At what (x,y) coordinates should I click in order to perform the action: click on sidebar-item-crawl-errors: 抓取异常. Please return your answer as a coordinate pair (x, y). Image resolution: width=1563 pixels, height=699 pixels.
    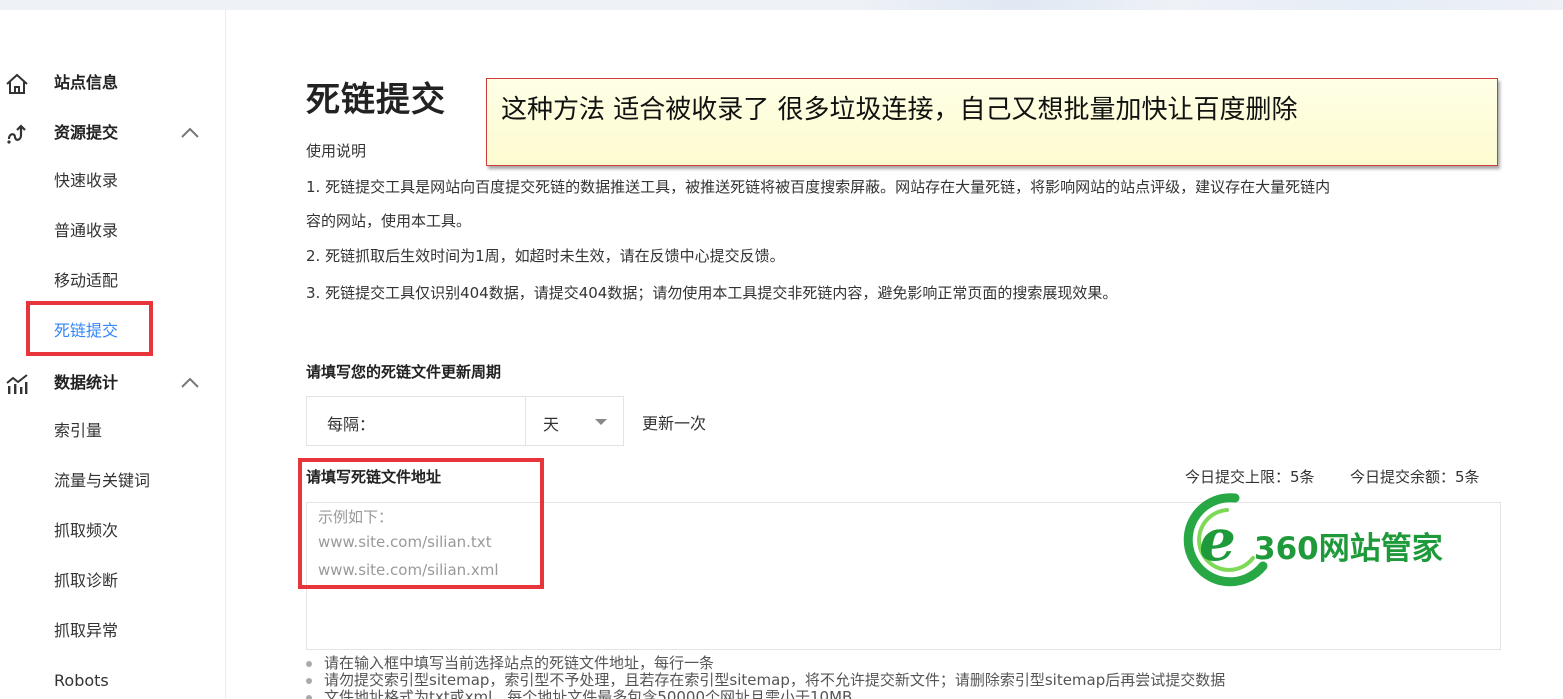
    Looking at the image, I should click on (113, 631).